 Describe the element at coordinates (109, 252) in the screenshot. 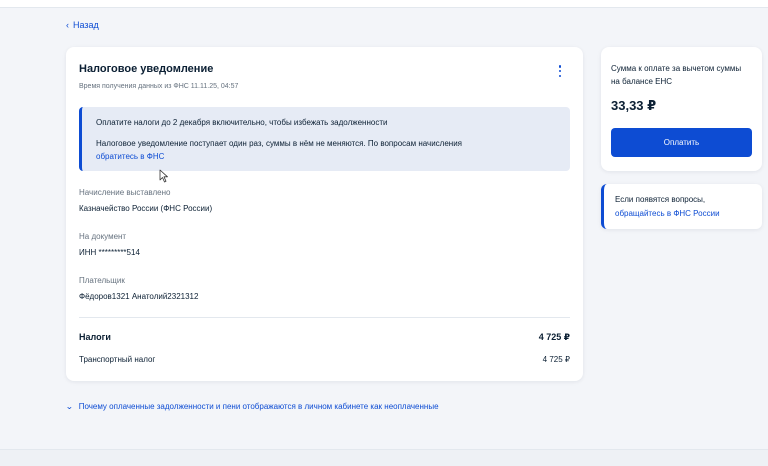

I see `document-value: ИНН *********514` at that location.